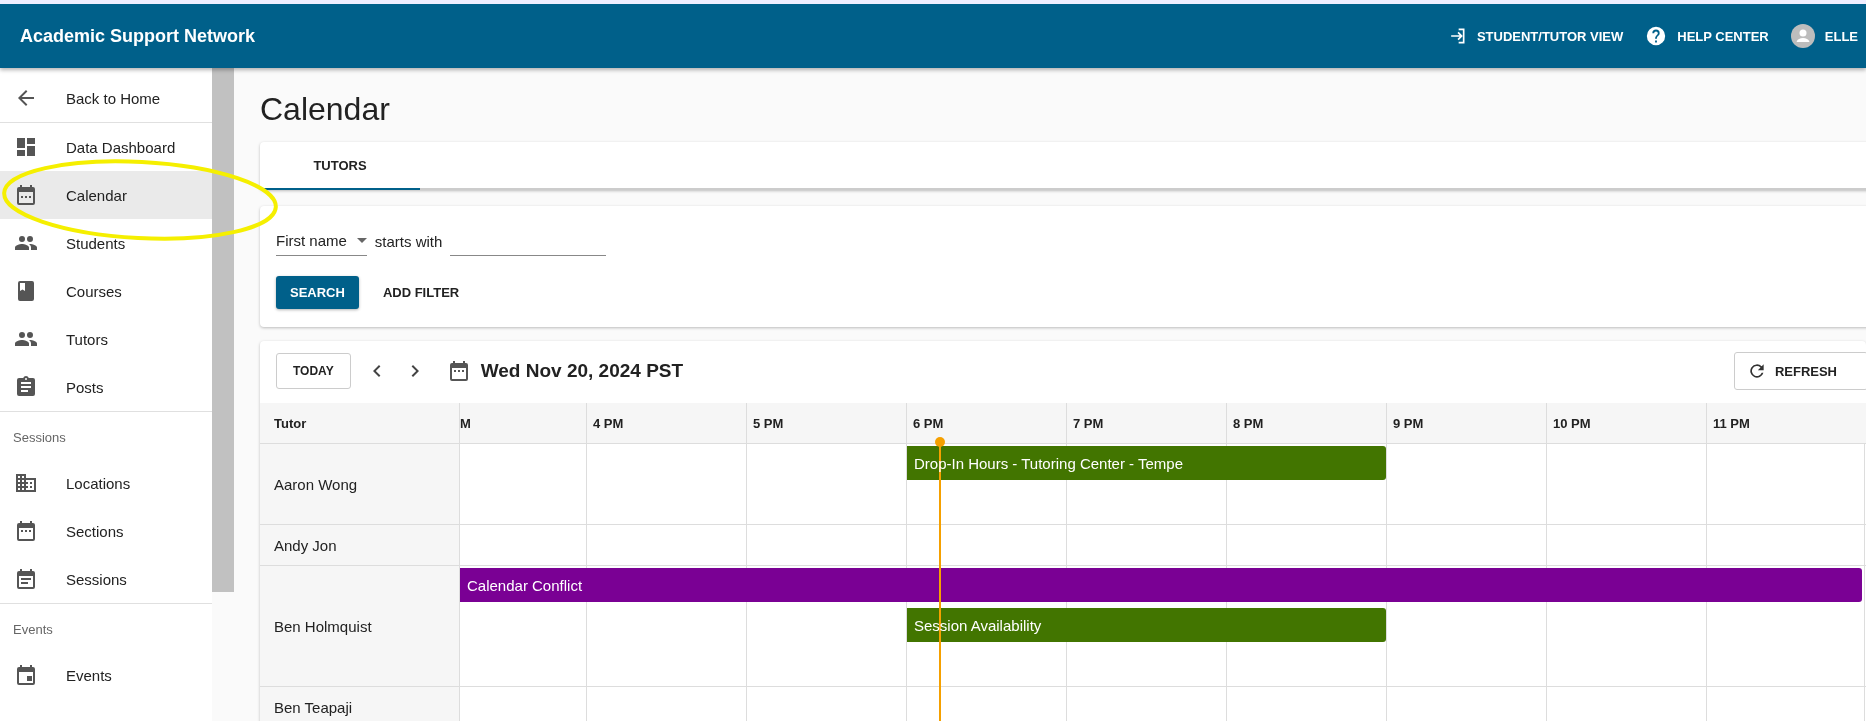  Describe the element at coordinates (523, 423) in the screenshot. I see `hour-header: M` at that location.